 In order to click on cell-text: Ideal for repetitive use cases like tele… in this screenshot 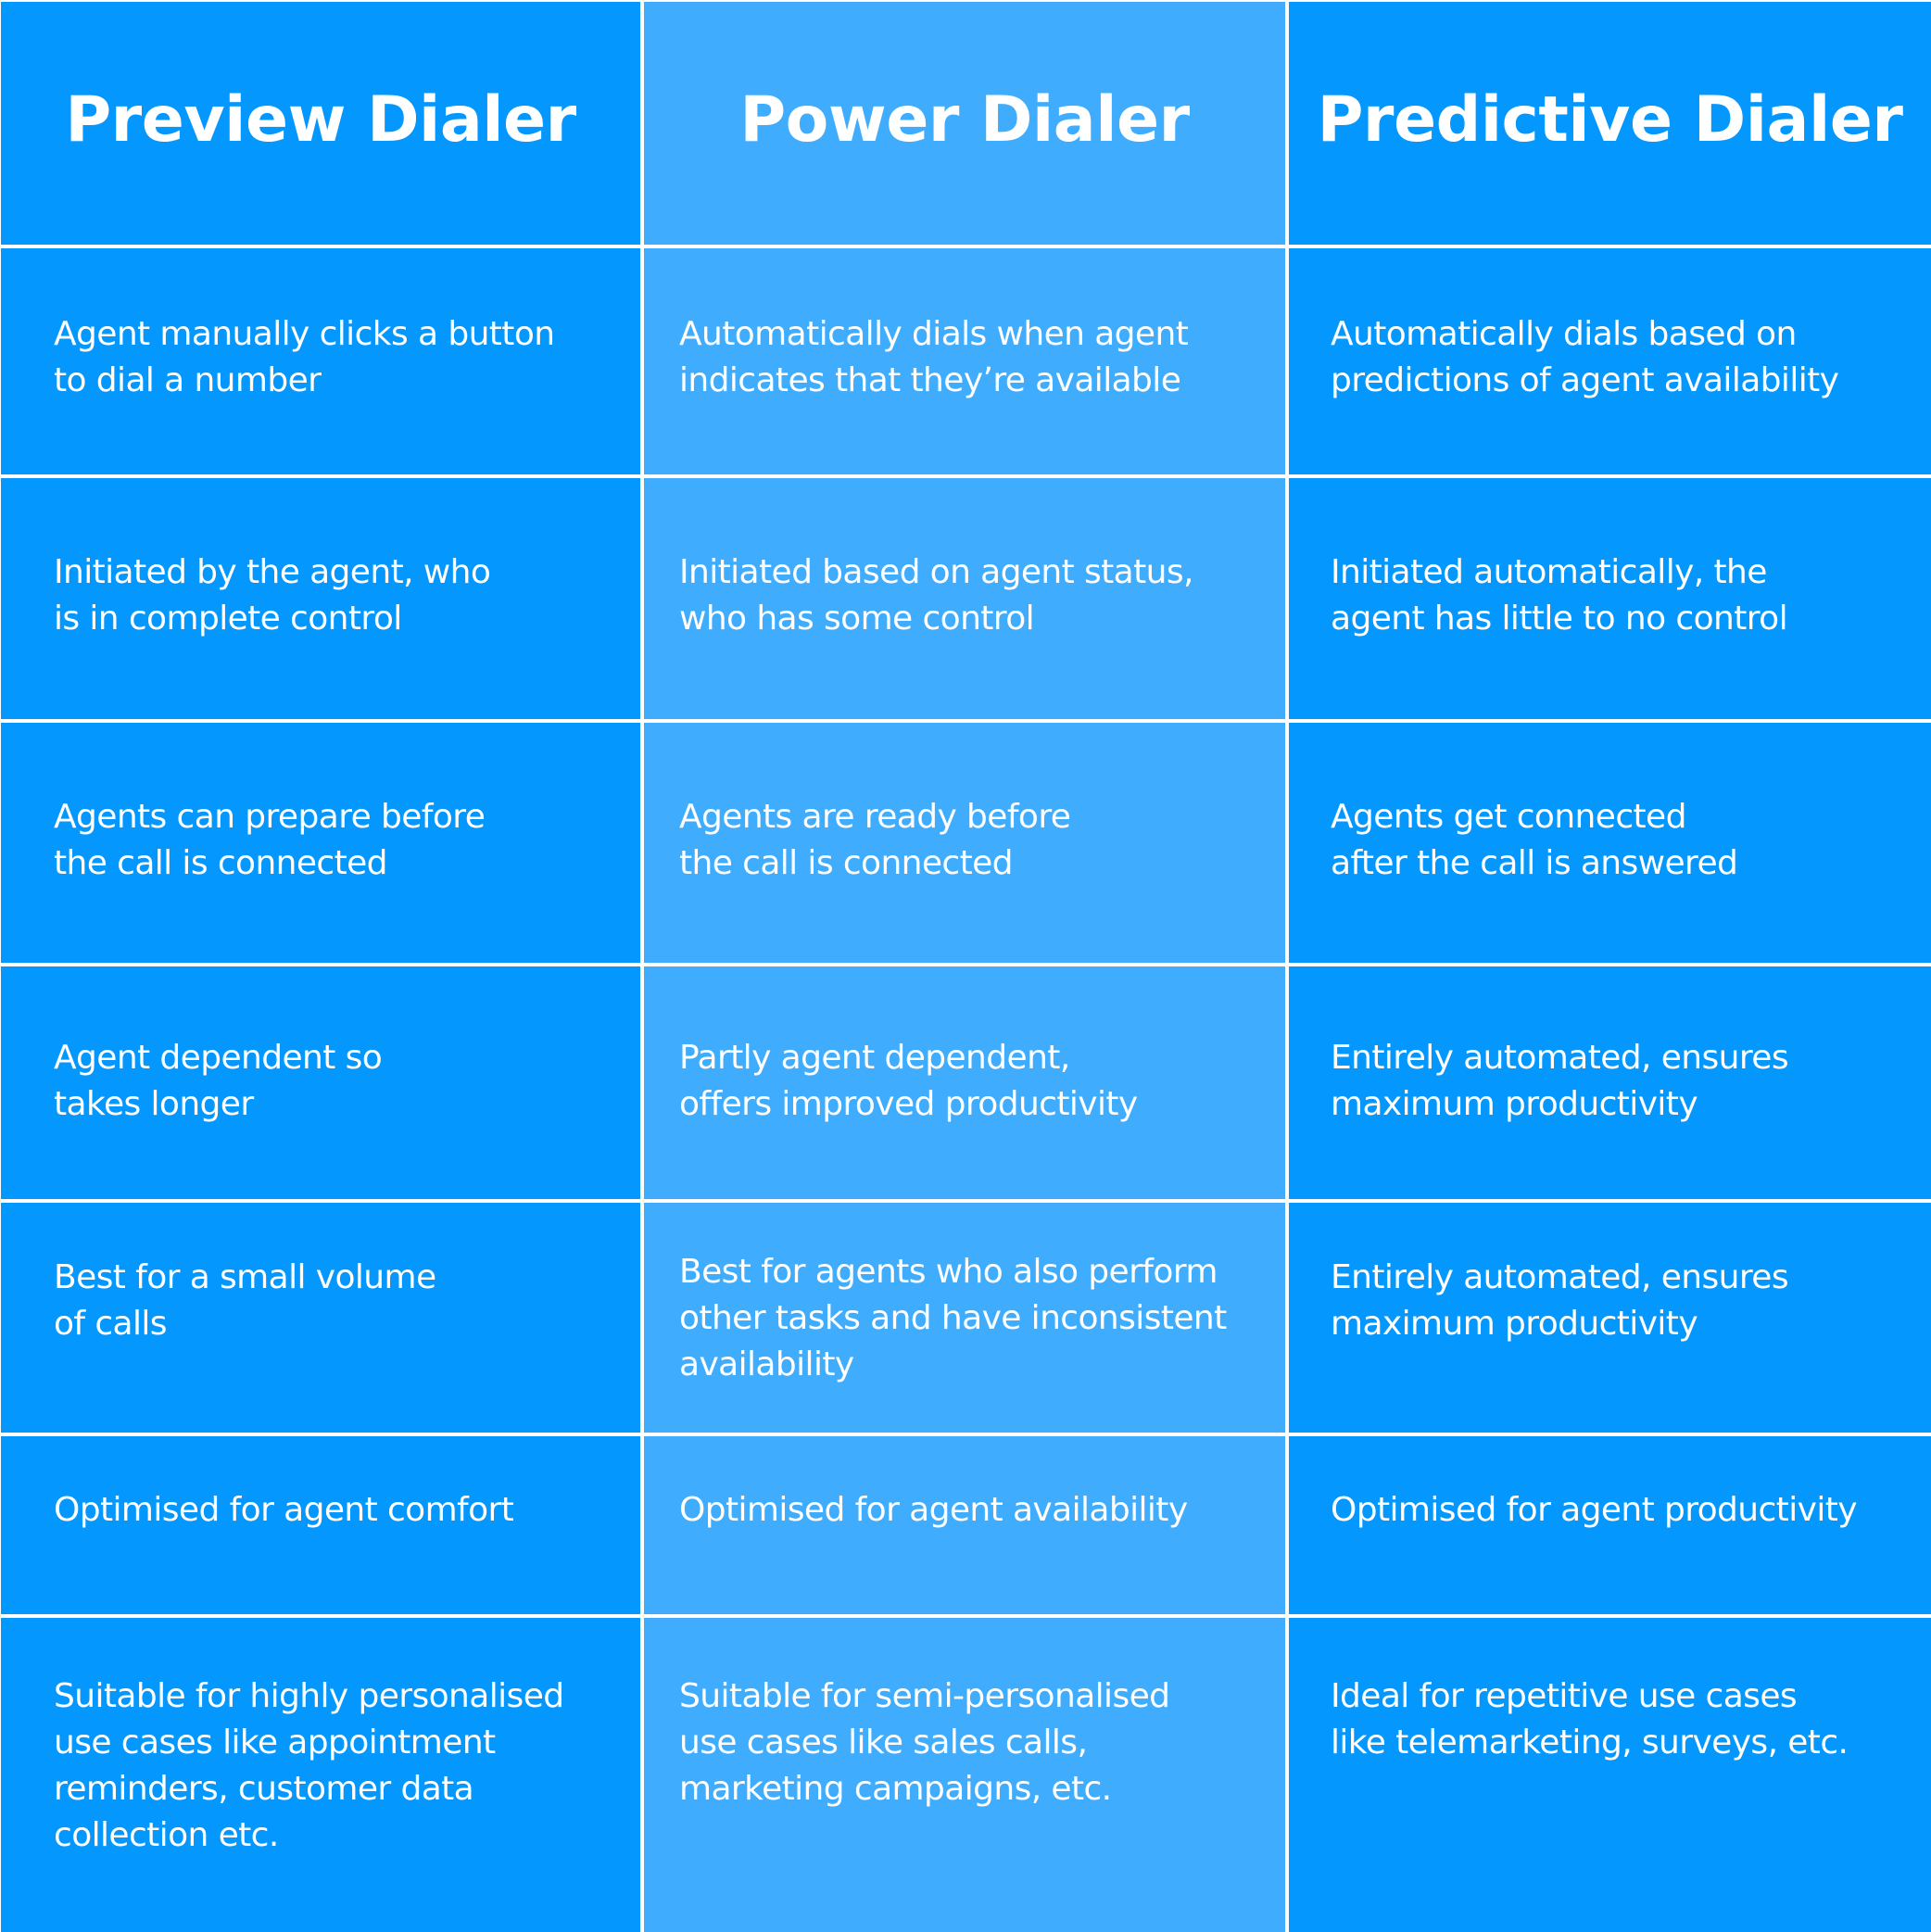, I will do `click(1590, 1719)`.